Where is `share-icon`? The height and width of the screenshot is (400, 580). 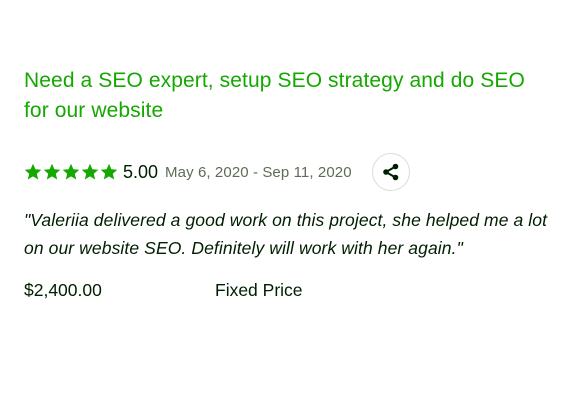
share-icon is located at coordinates (391, 172).